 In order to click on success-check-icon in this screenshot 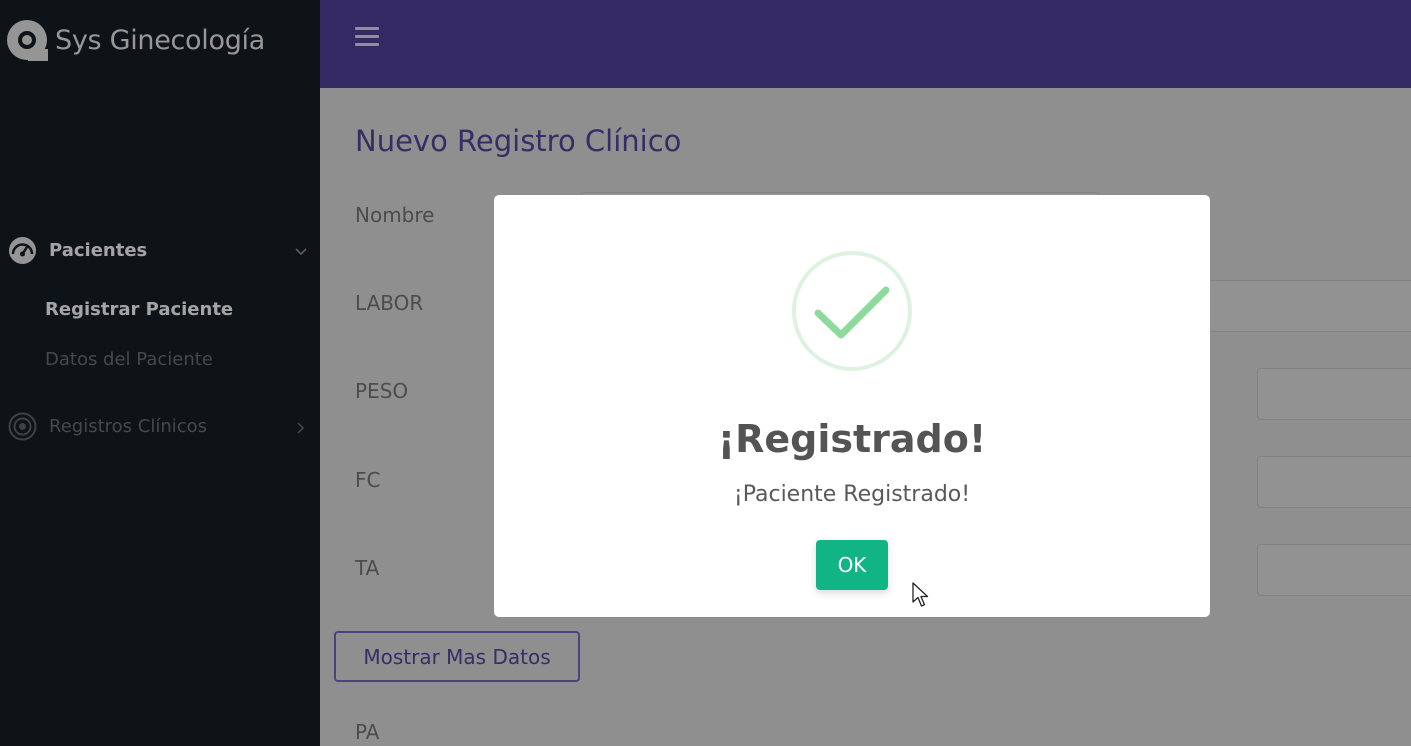, I will do `click(852, 311)`.